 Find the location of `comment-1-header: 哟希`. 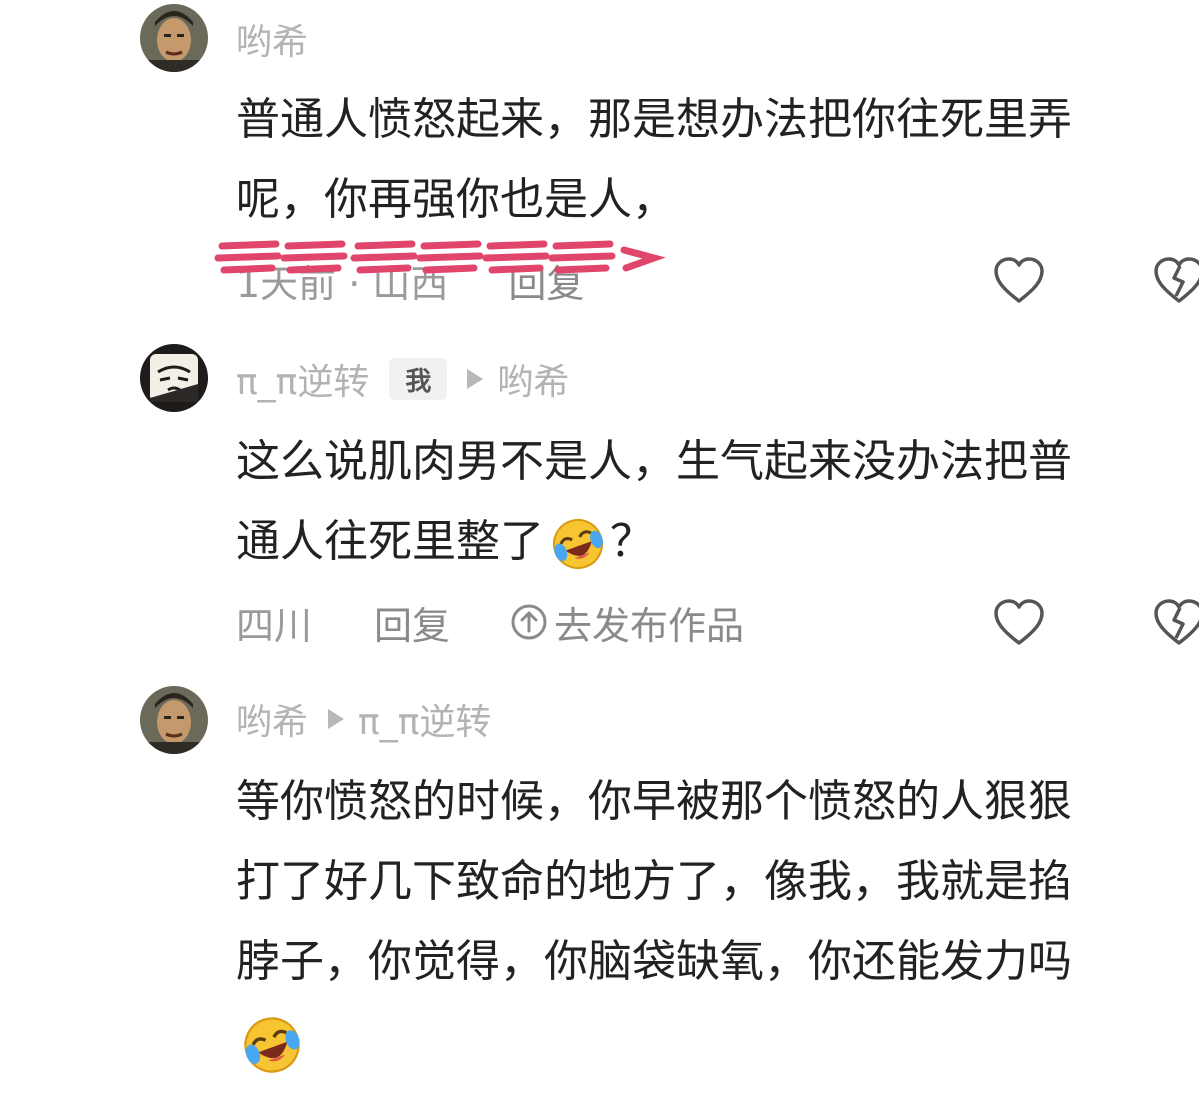

comment-1-header: 哟希 is located at coordinates (272, 39).